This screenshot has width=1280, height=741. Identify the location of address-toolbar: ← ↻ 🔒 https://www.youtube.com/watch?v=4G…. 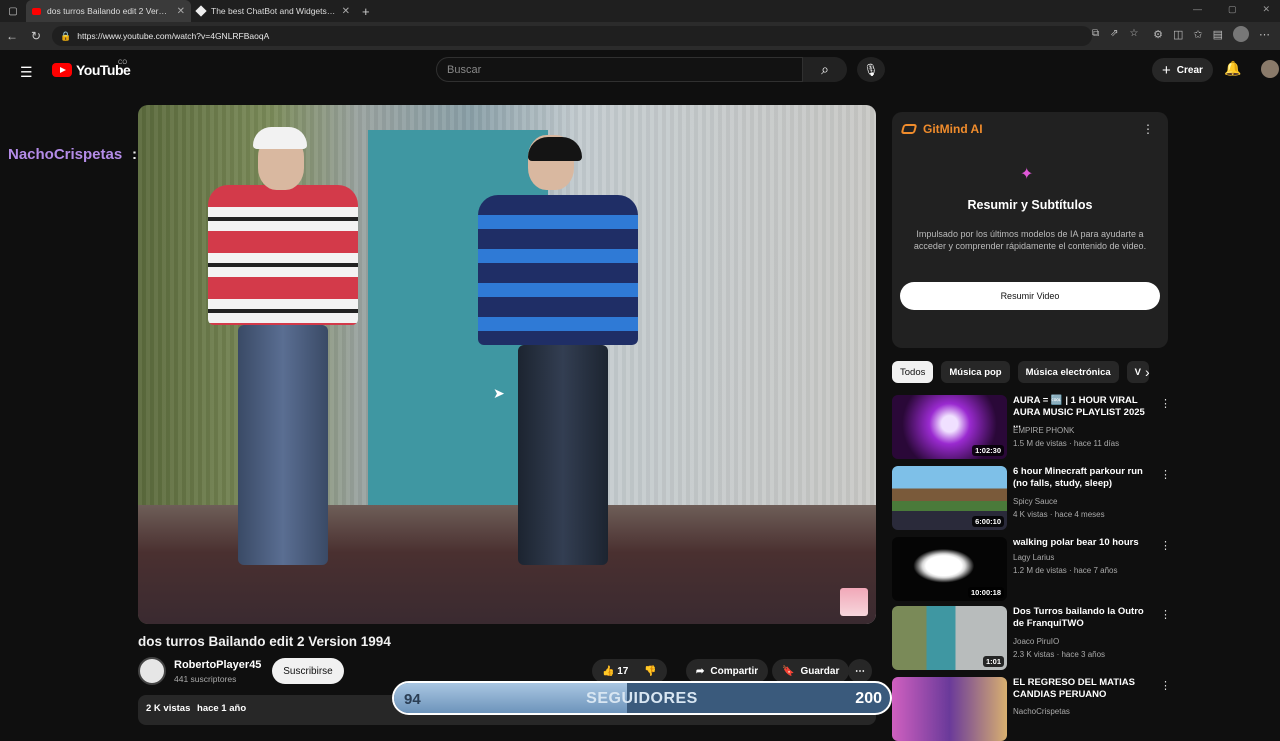
(640, 36).